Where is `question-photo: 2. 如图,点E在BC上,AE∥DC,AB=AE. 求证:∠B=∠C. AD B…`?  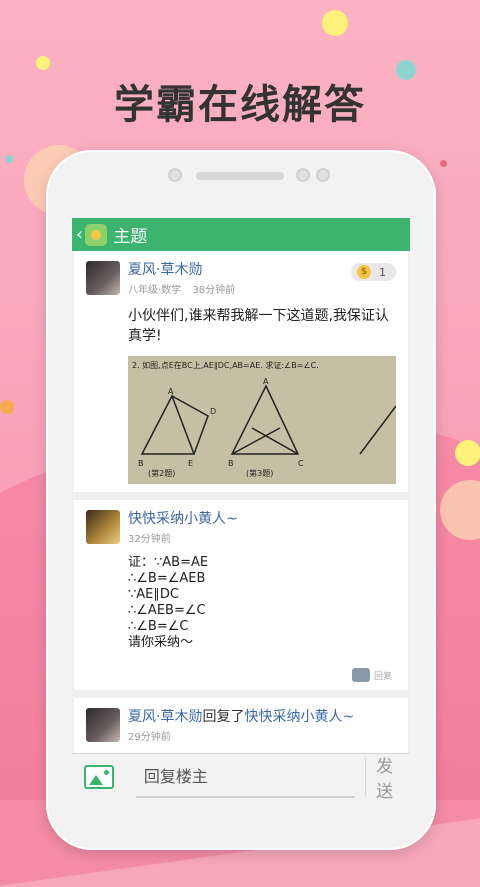 question-photo: 2. 如图,点E在BC上,AE∥DC,AB=AE. 求证:∠B=∠C. AD B… is located at coordinates (262, 420).